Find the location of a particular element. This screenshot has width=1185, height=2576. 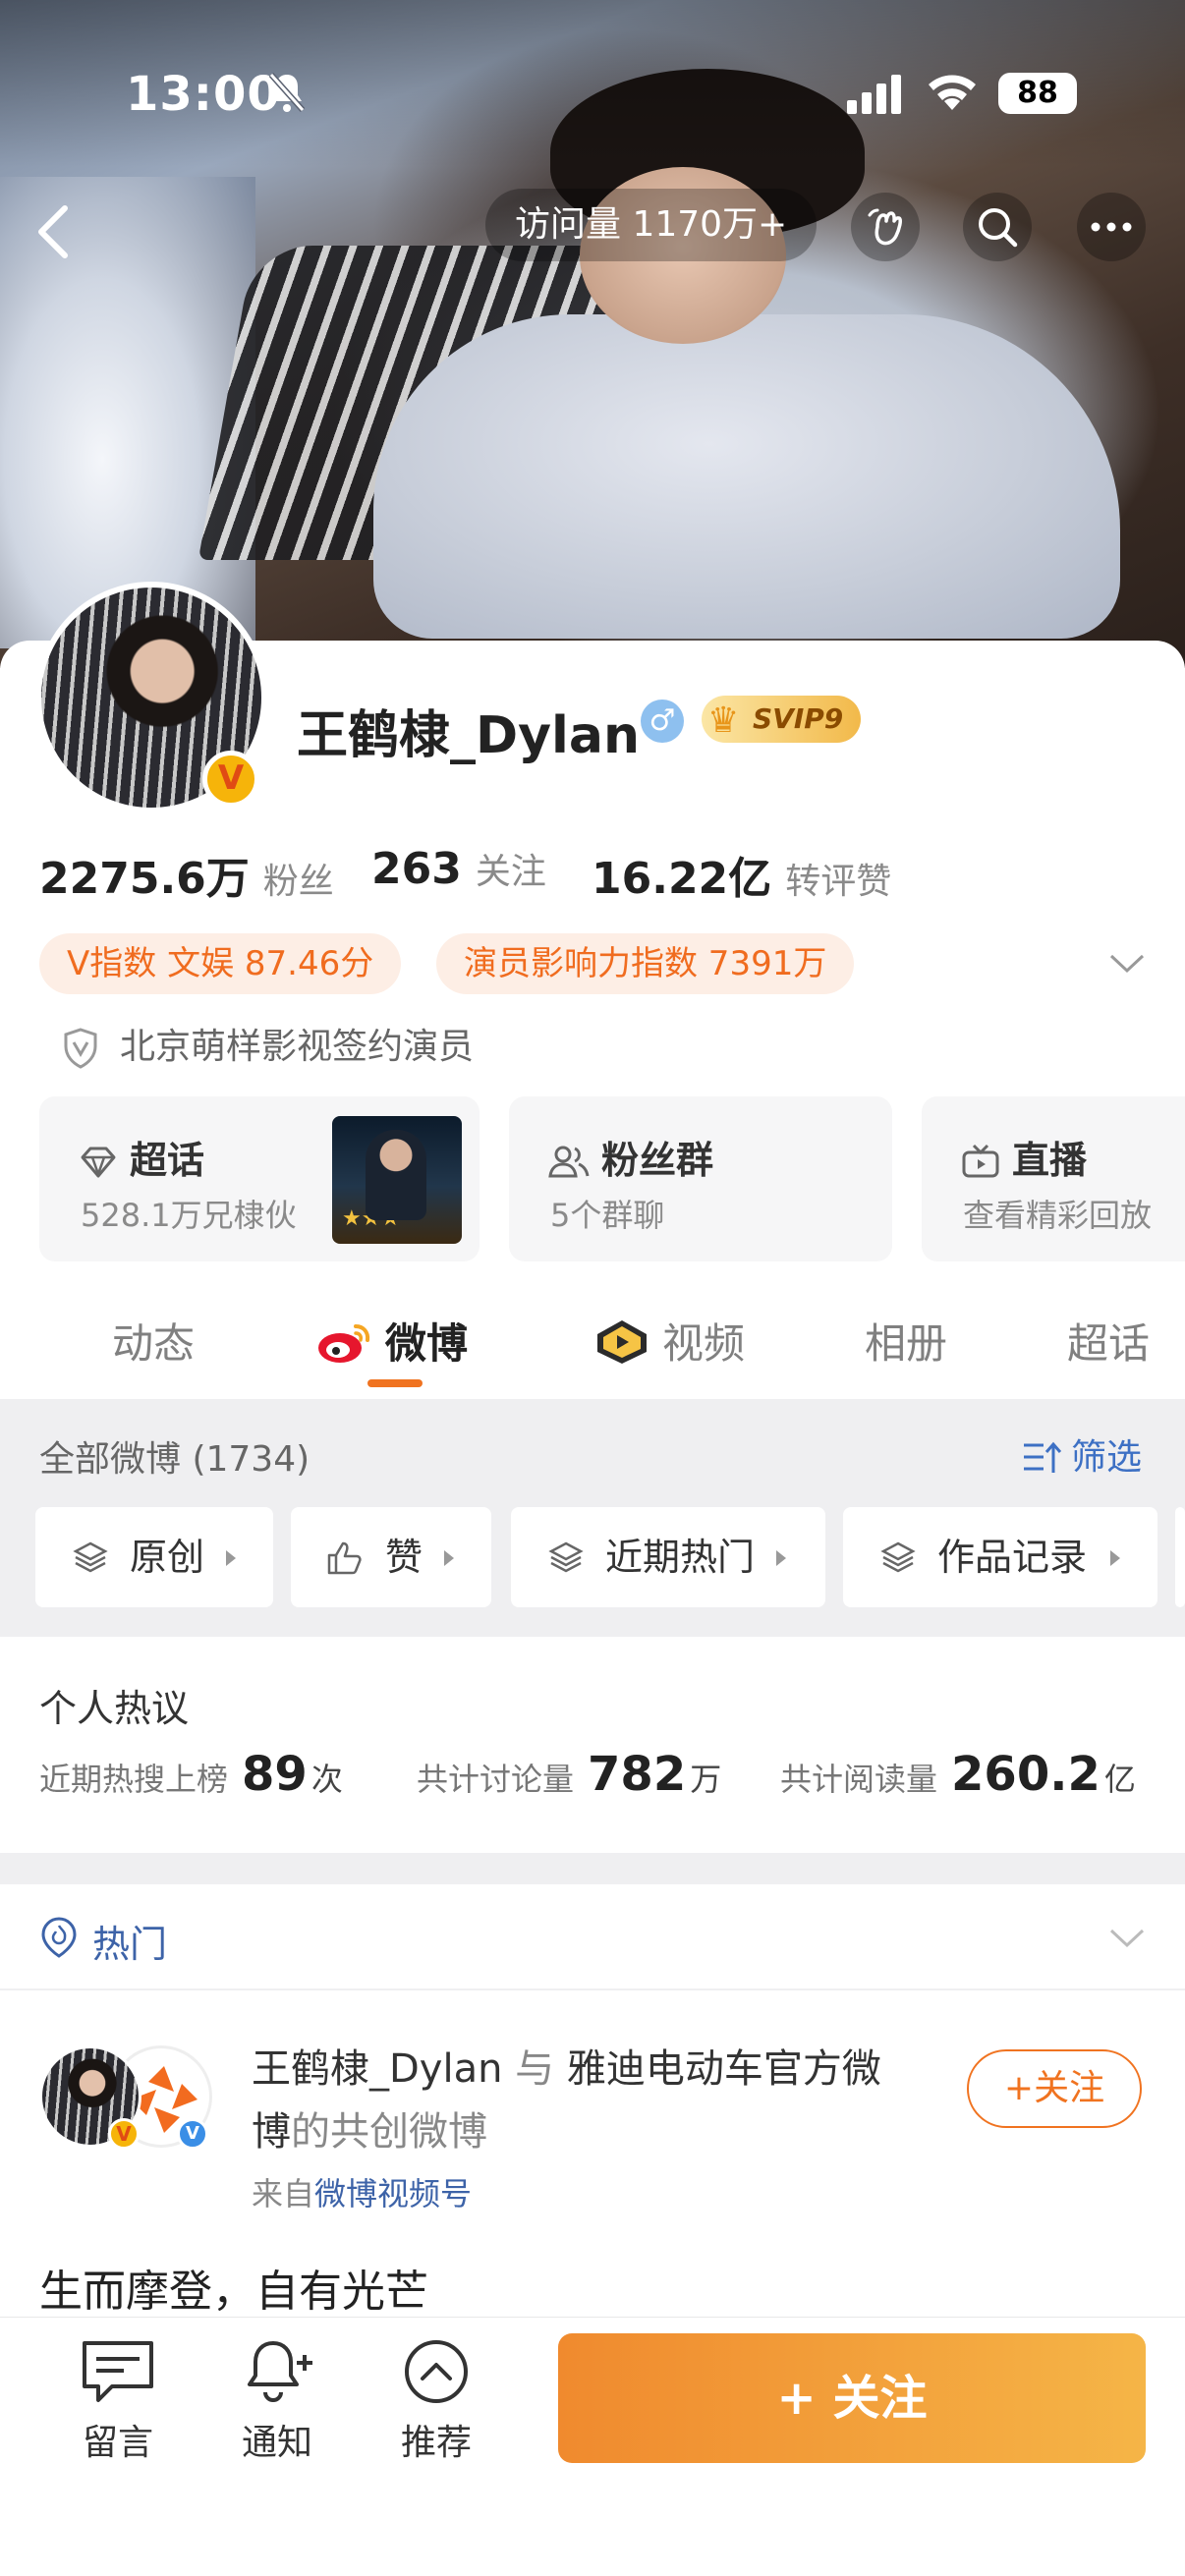

message-icon is located at coordinates (118, 2371).